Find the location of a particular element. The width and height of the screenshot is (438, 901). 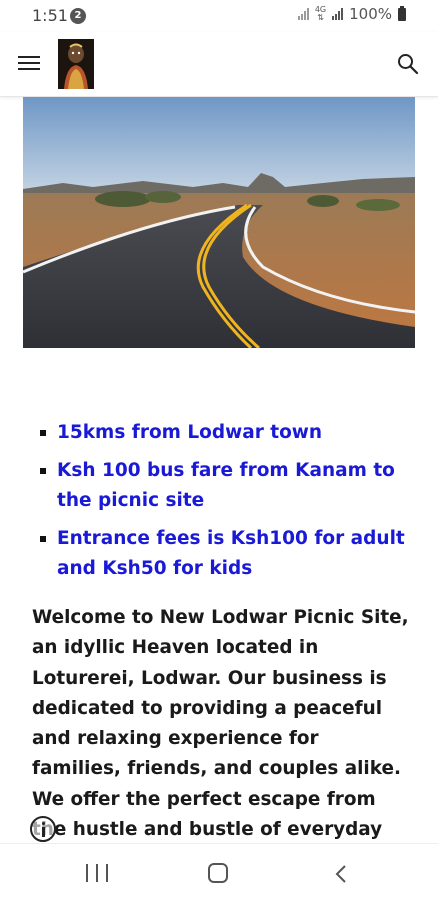

list-item: 15kms from Lodwar town is located at coordinates (220, 433).